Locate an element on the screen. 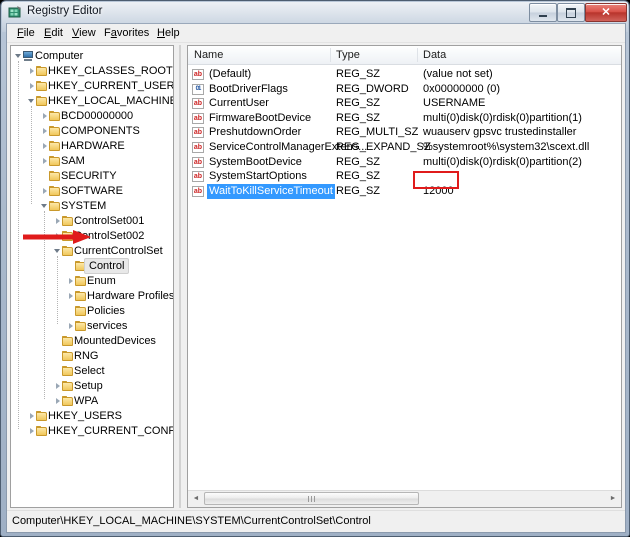 The height and width of the screenshot is (537, 630). value-data-cell: %systemroot%\system32\scext.dll is located at coordinates (506, 147).